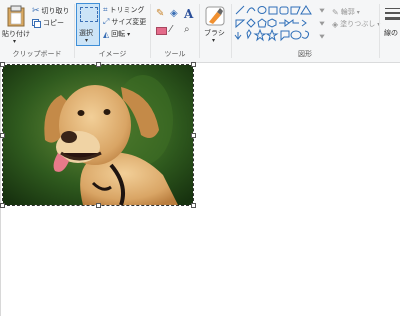  I want to click on text-icon: A, so click(188, 14).